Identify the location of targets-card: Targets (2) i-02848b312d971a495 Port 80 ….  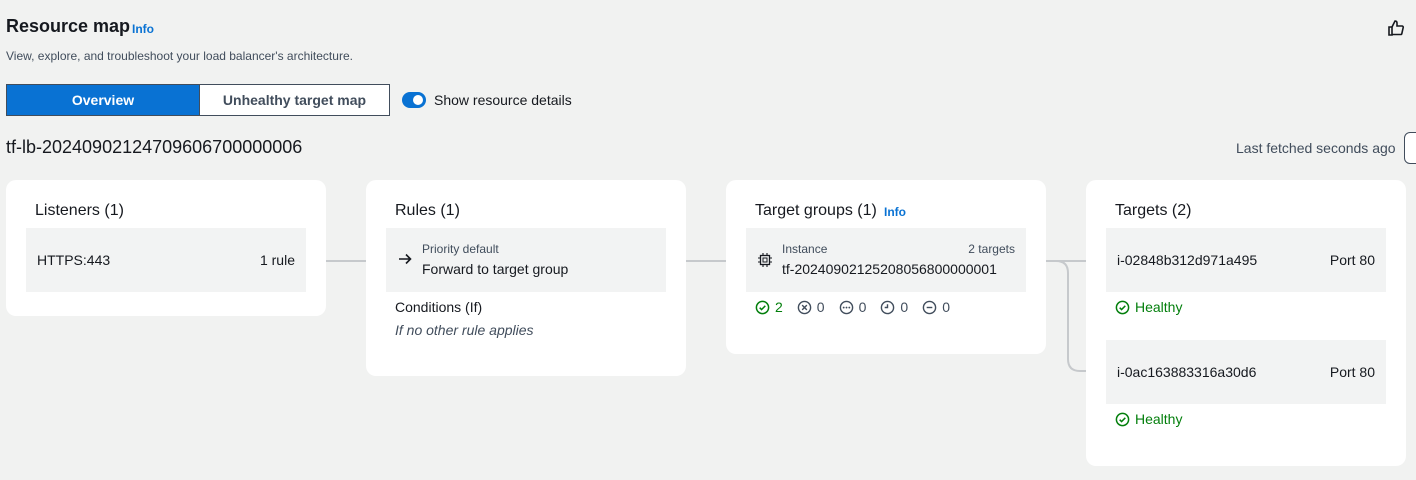
(1246, 323).